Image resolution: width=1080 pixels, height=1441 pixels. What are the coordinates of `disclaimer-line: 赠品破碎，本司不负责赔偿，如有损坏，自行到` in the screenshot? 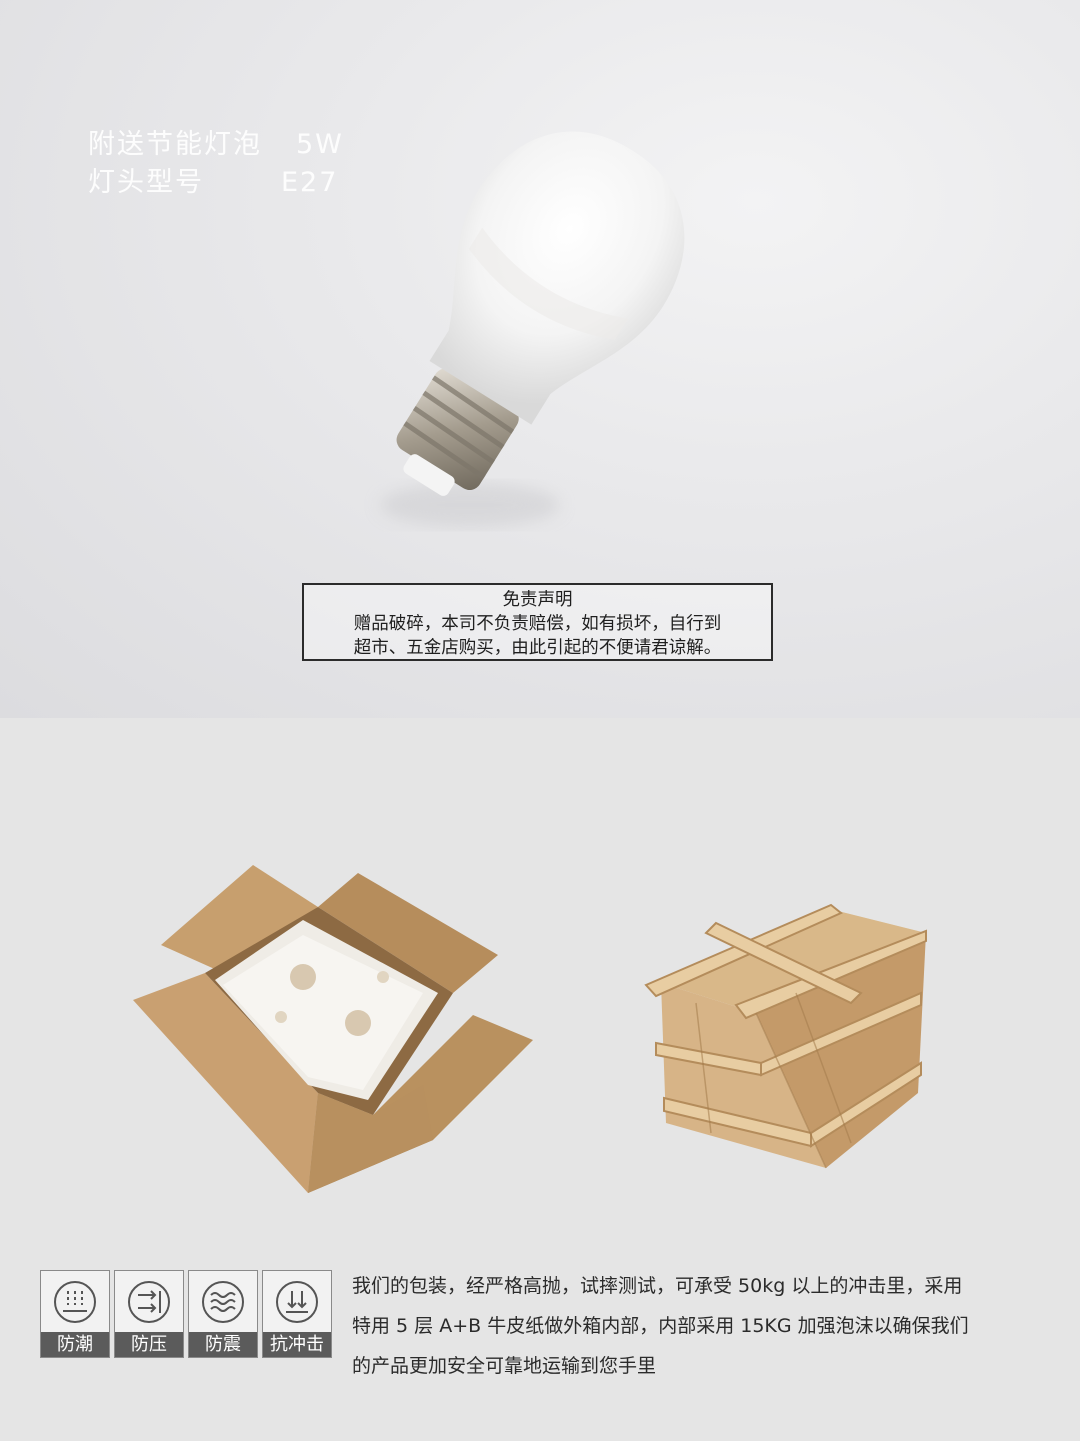 It's located at (537, 624).